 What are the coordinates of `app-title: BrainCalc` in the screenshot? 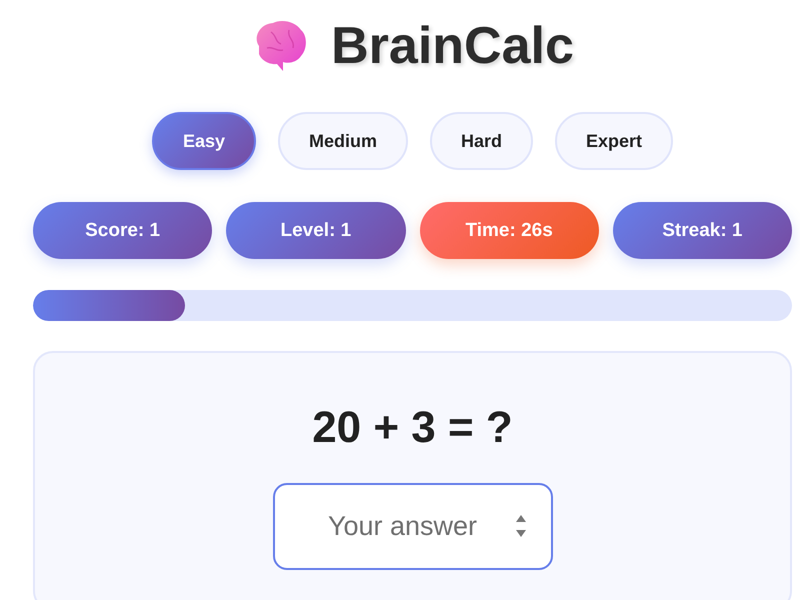 It's located at (452, 46).